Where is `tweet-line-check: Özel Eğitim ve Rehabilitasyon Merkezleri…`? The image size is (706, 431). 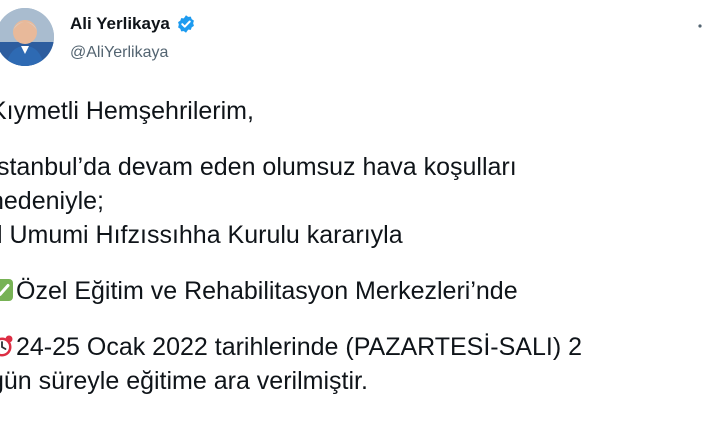 tweet-line-check: Özel Eğitim ve Rehabilitasyon Merkezleri… is located at coordinates (353, 291).